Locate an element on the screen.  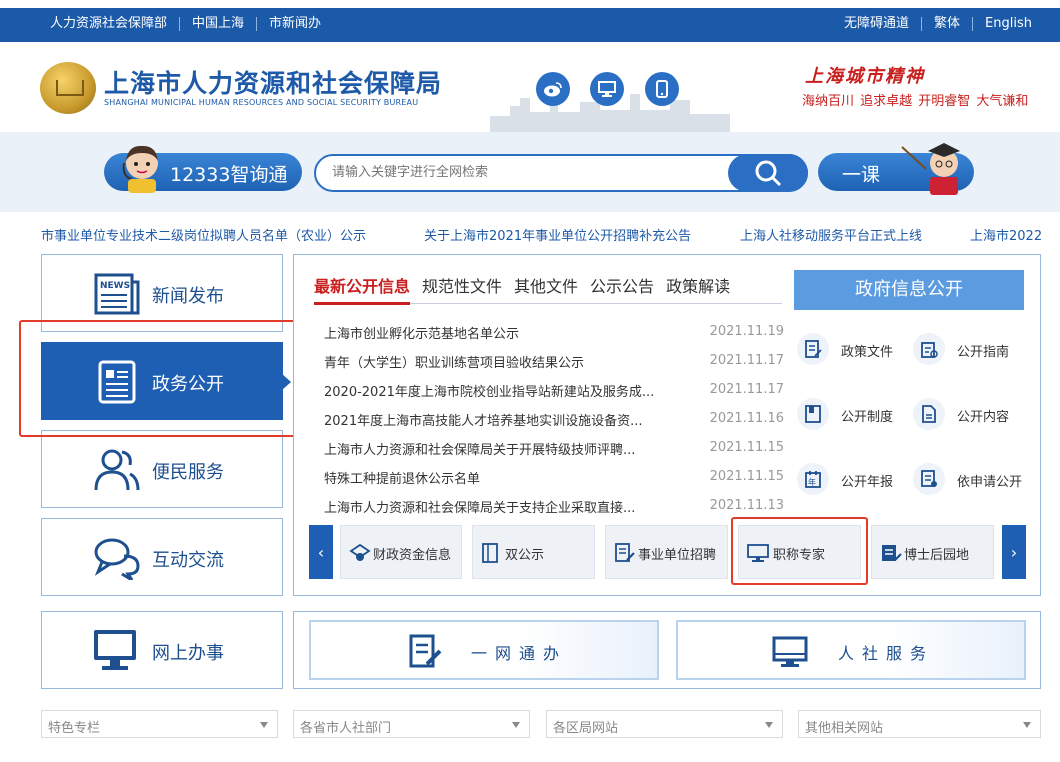
annual-report-icon: 年 is located at coordinates (813, 479).